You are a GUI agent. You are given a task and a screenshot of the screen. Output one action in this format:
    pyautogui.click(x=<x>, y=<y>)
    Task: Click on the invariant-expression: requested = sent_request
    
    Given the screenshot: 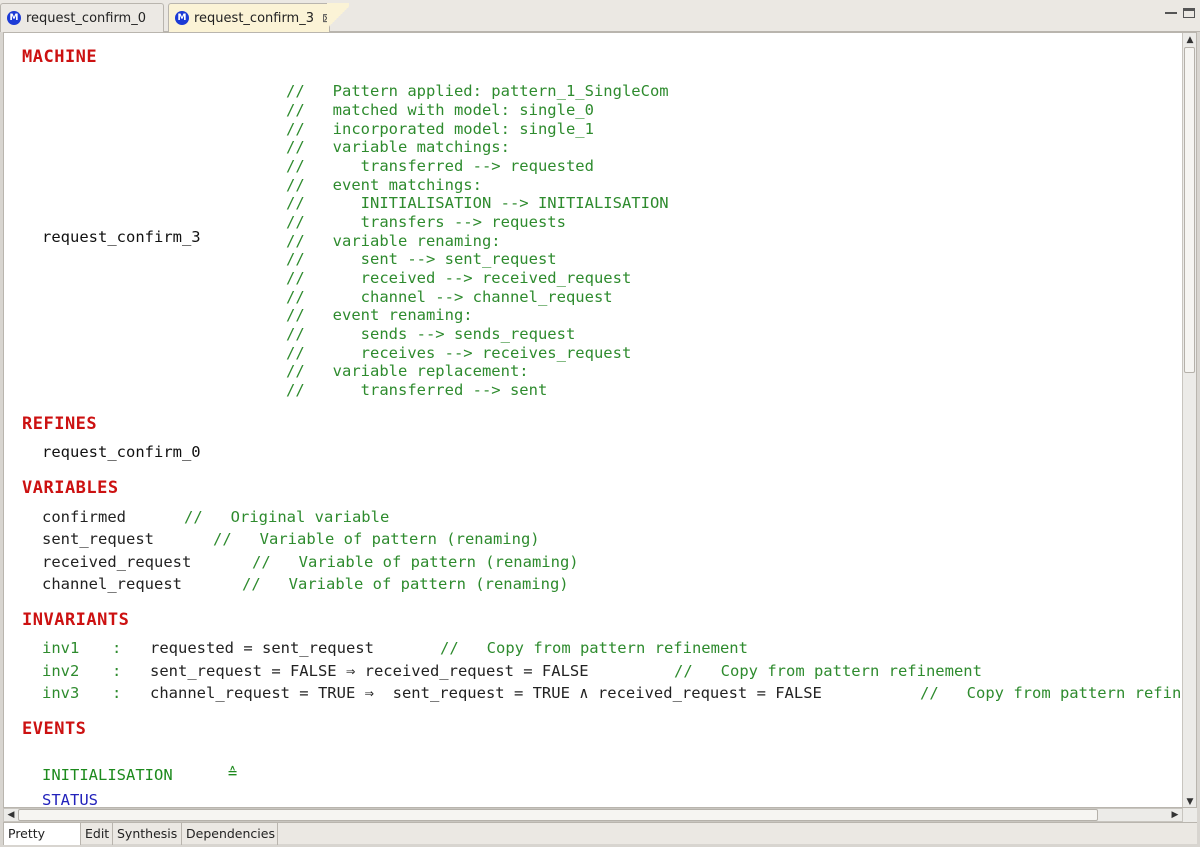 What is the action you would take?
    pyautogui.click(x=262, y=648)
    